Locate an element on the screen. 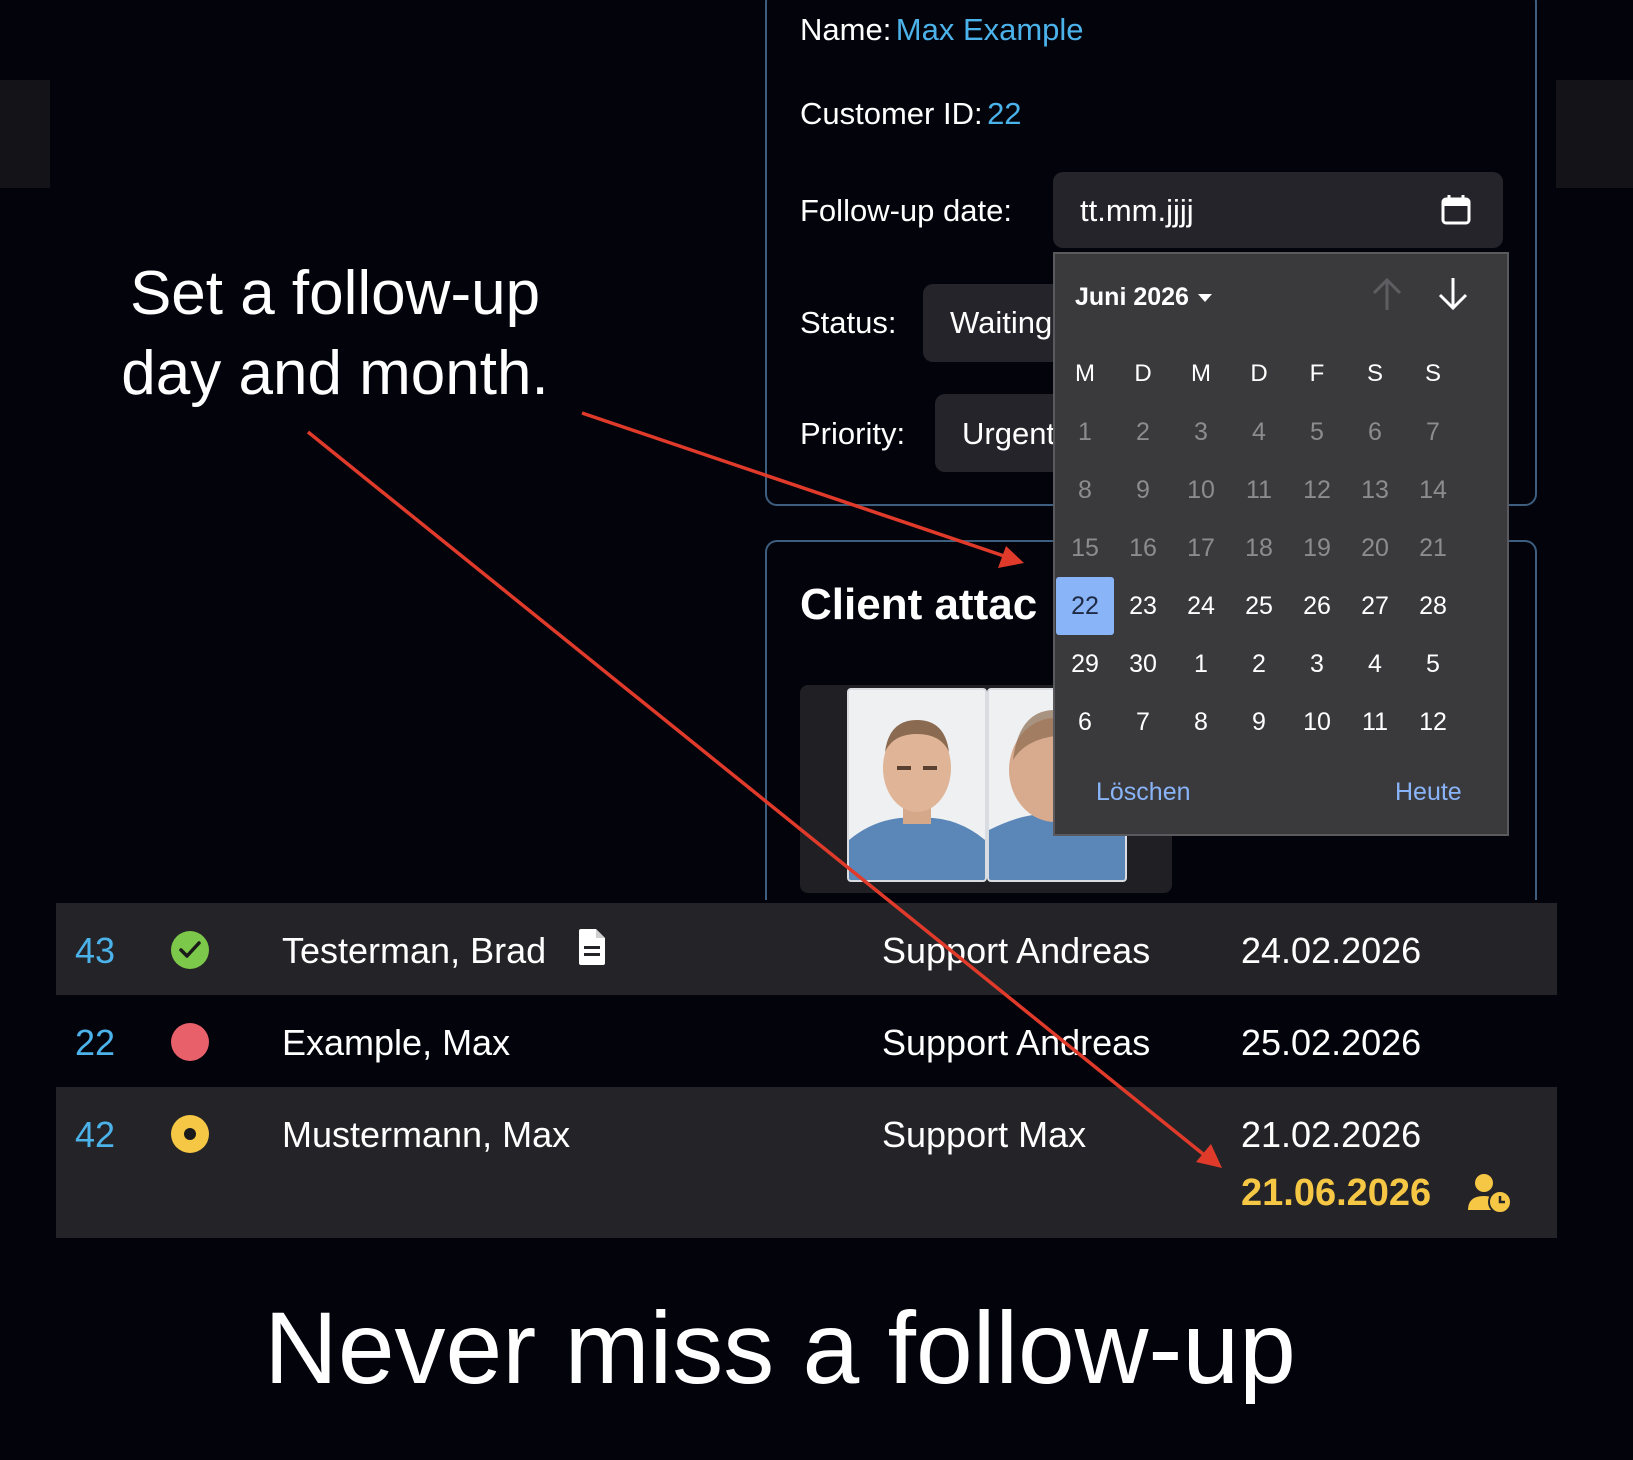  calendar-day: 26 is located at coordinates (1317, 606).